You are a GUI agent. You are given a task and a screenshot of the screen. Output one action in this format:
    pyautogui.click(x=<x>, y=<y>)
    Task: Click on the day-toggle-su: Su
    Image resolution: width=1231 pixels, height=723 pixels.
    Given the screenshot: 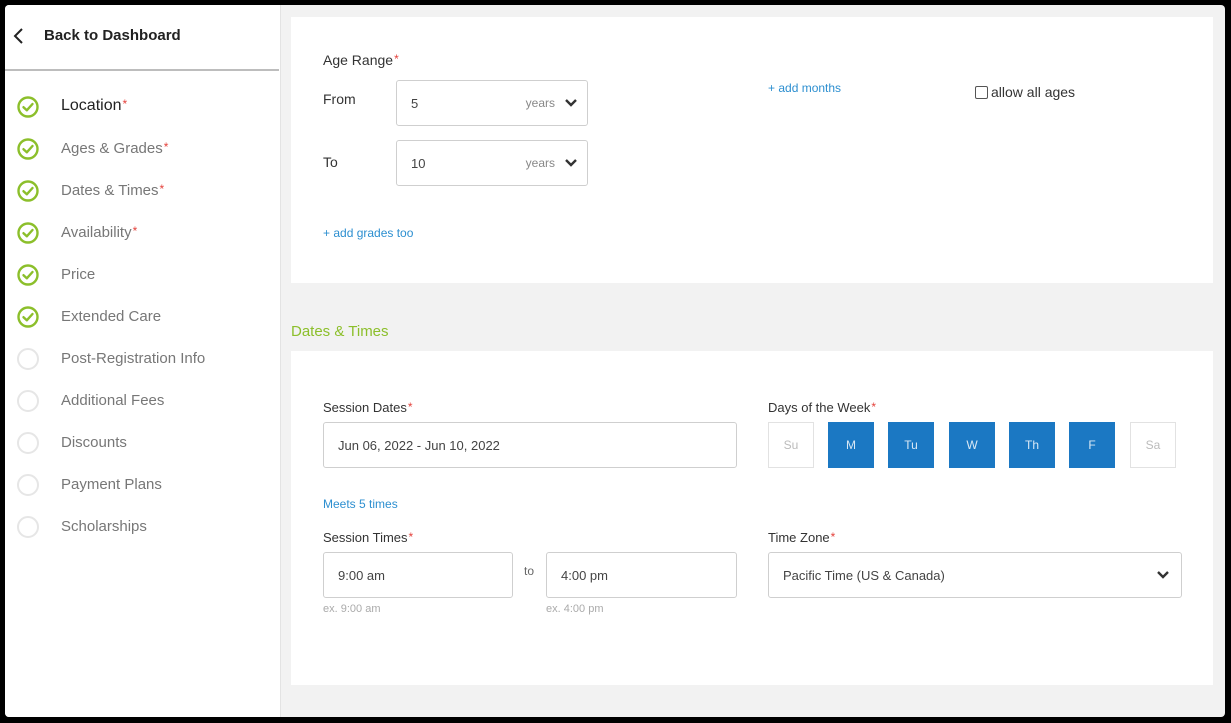 What is the action you would take?
    pyautogui.click(x=791, y=445)
    